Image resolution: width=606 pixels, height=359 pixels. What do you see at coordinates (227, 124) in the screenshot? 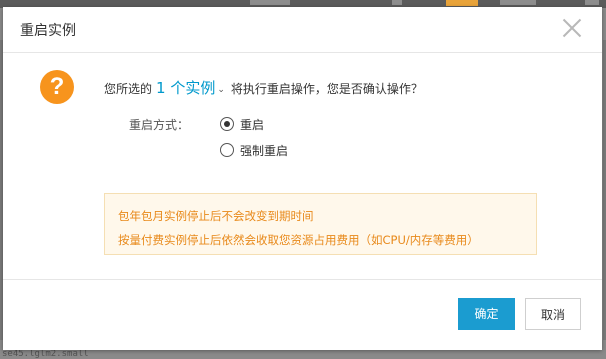
I see `radio-restart` at bounding box center [227, 124].